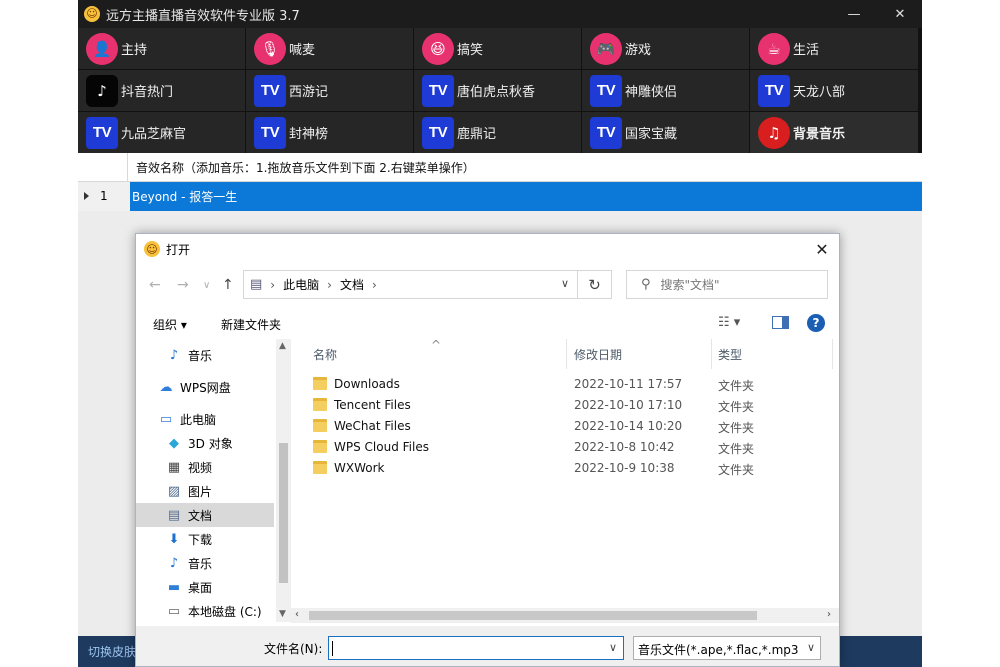  Describe the element at coordinates (282, 614) in the screenshot. I see `scroll-down-icon: ▼` at that location.